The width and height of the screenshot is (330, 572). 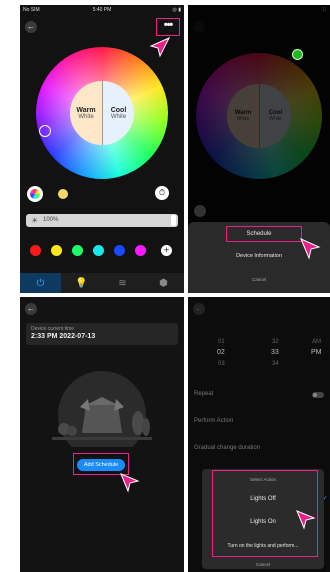 What do you see at coordinates (213, 421) in the screenshot?
I see `perform-action-row: Perform Action` at bounding box center [213, 421].